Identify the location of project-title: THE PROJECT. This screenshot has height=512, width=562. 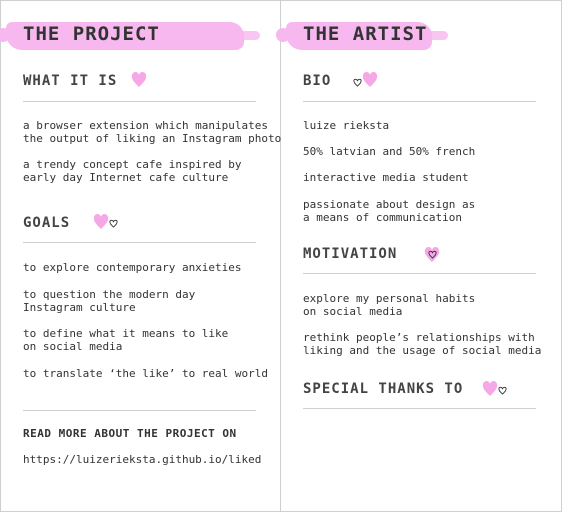
(91, 34).